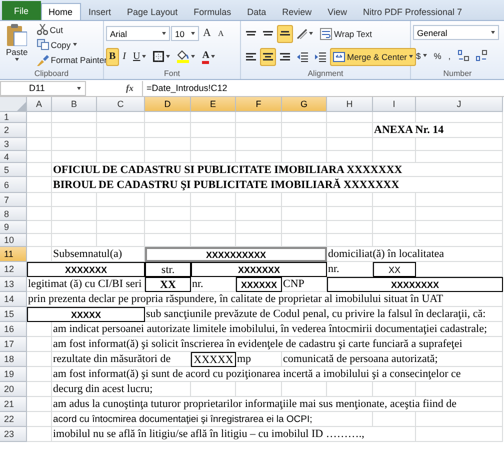 The width and height of the screenshot is (504, 449). Describe the element at coordinates (130, 88) in the screenshot. I see `insert-function-button: fx` at that location.